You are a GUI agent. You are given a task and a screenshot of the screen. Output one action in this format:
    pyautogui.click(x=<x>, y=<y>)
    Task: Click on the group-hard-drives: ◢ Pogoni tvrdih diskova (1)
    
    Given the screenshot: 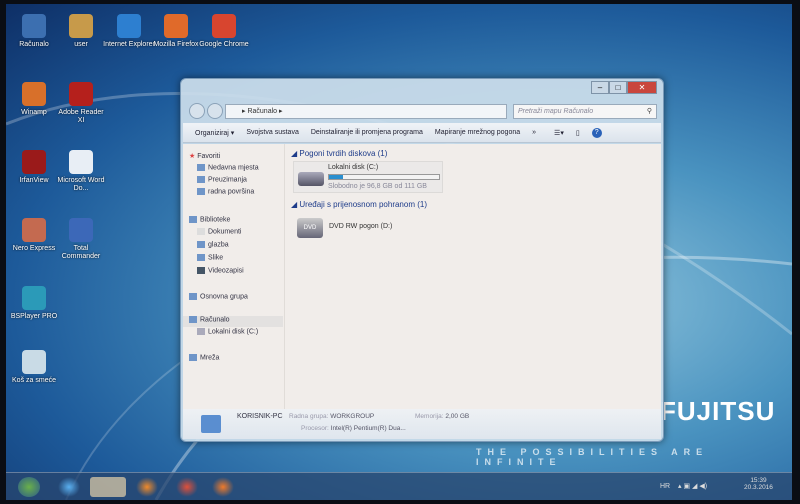 What is the action you would take?
    pyautogui.click(x=339, y=153)
    